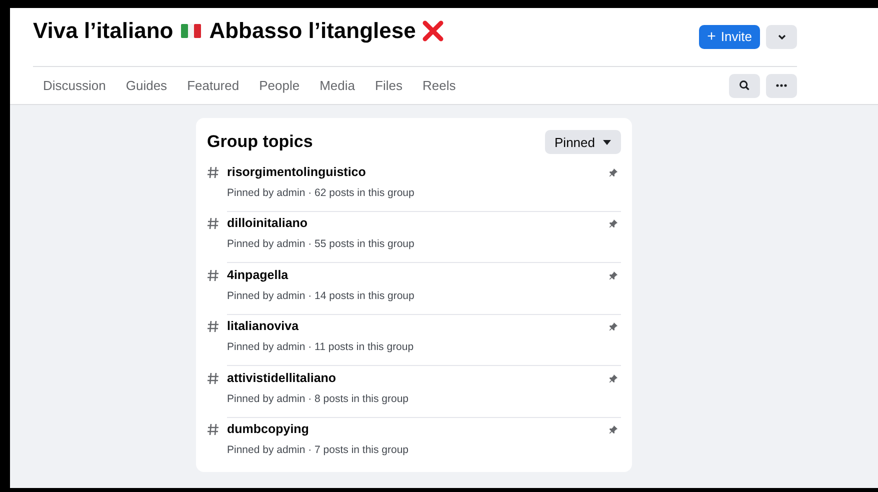 This screenshot has height=492, width=878. What do you see at coordinates (424, 429) in the screenshot?
I see `topic-name: dumbcopying` at bounding box center [424, 429].